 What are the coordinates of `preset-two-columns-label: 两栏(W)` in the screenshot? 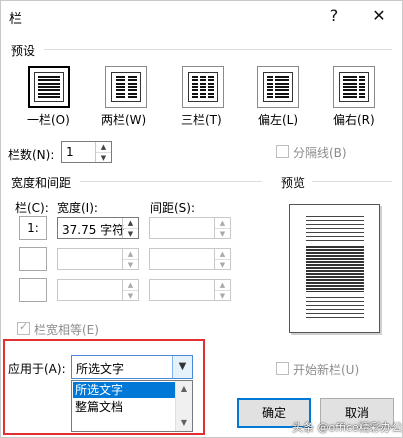 It's located at (124, 120).